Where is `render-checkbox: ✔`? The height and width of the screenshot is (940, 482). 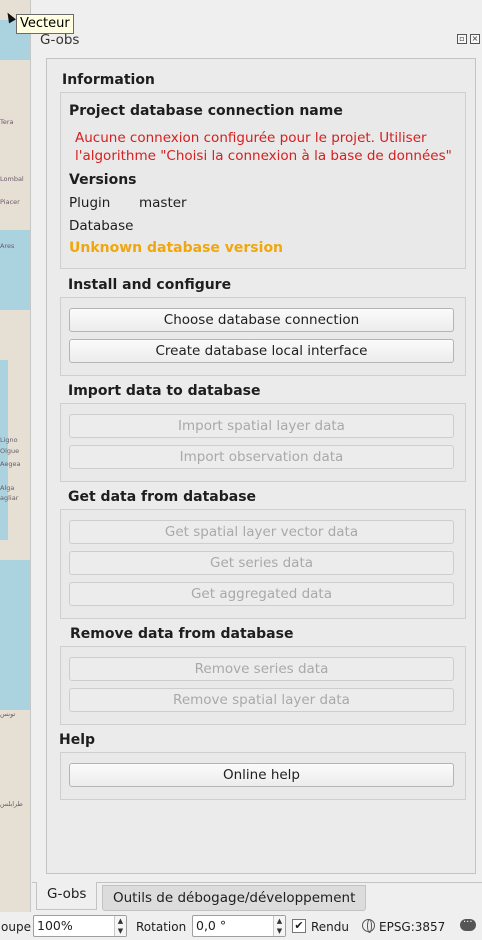 render-checkbox: ✔ is located at coordinates (299, 926).